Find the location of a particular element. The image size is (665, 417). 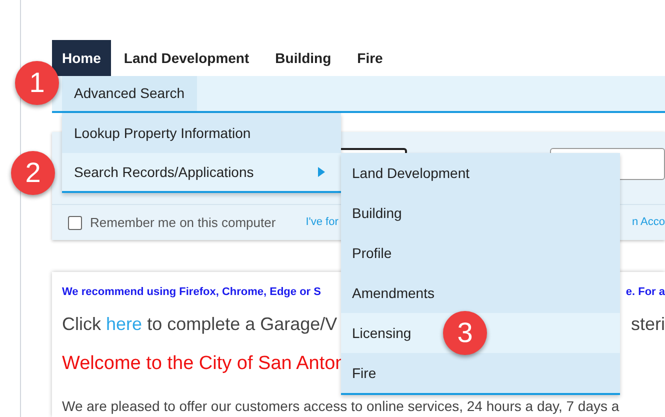

menu-item: Fire is located at coordinates (480, 373).